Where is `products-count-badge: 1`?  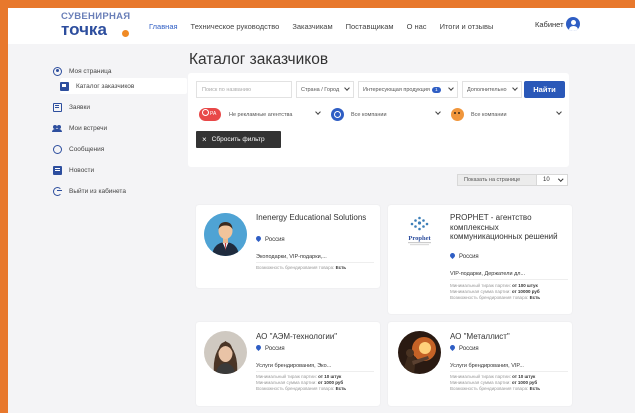
products-count-badge: 1 is located at coordinates (436, 89).